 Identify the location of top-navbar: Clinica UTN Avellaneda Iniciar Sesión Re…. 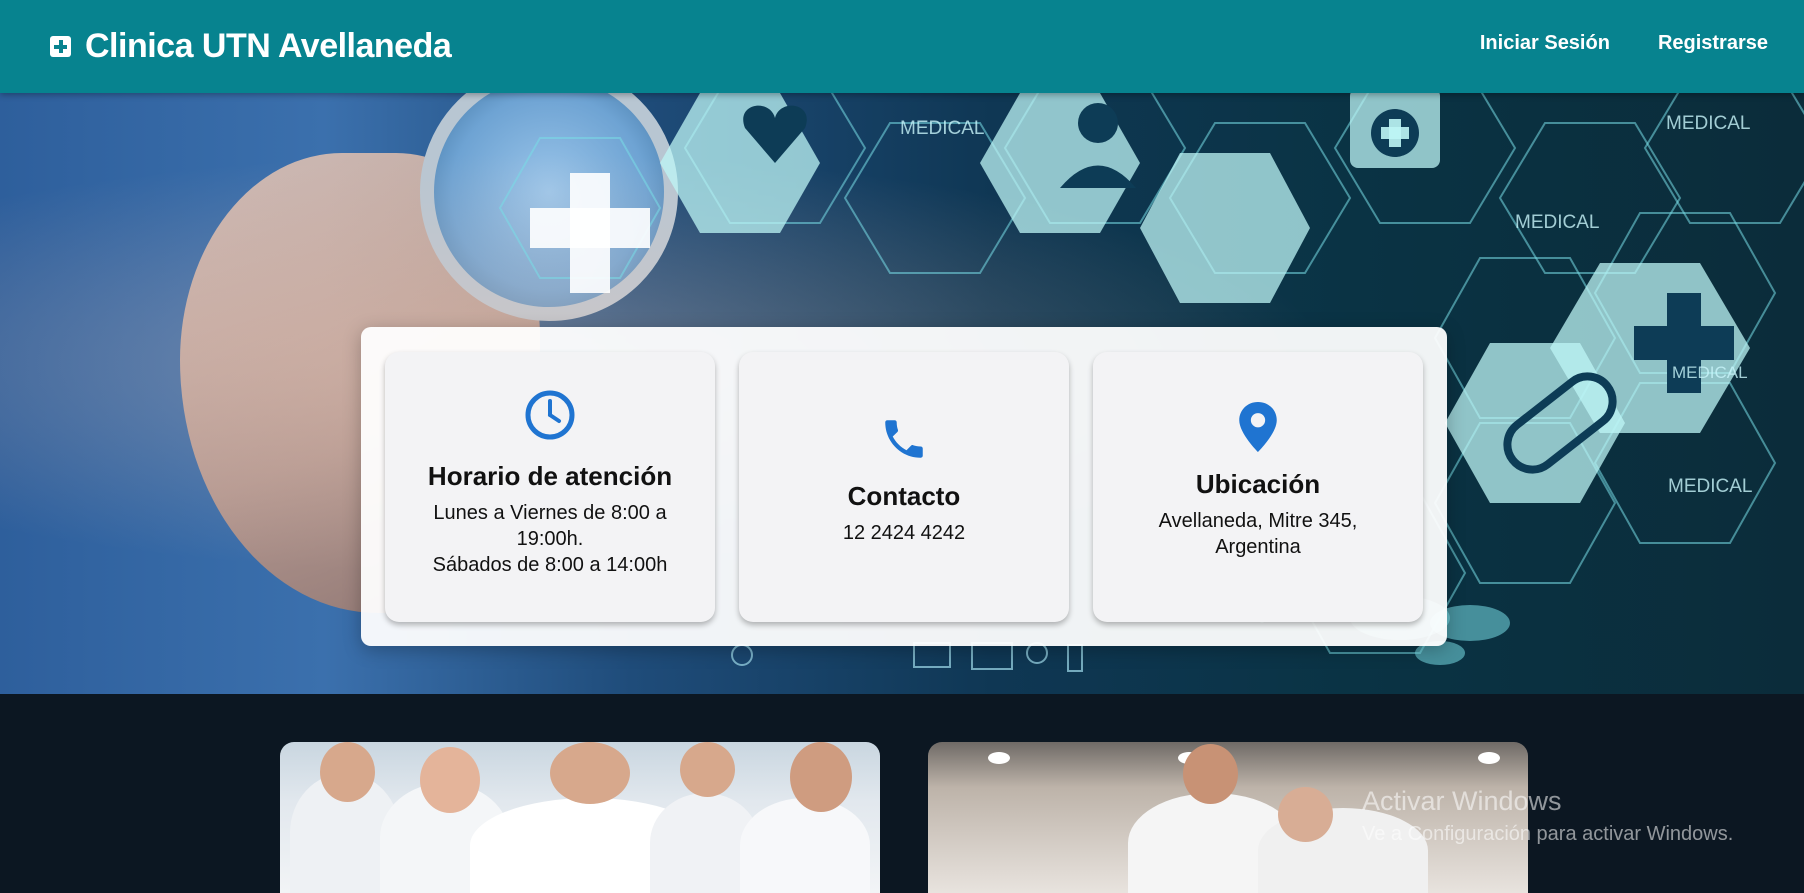
(902, 46).